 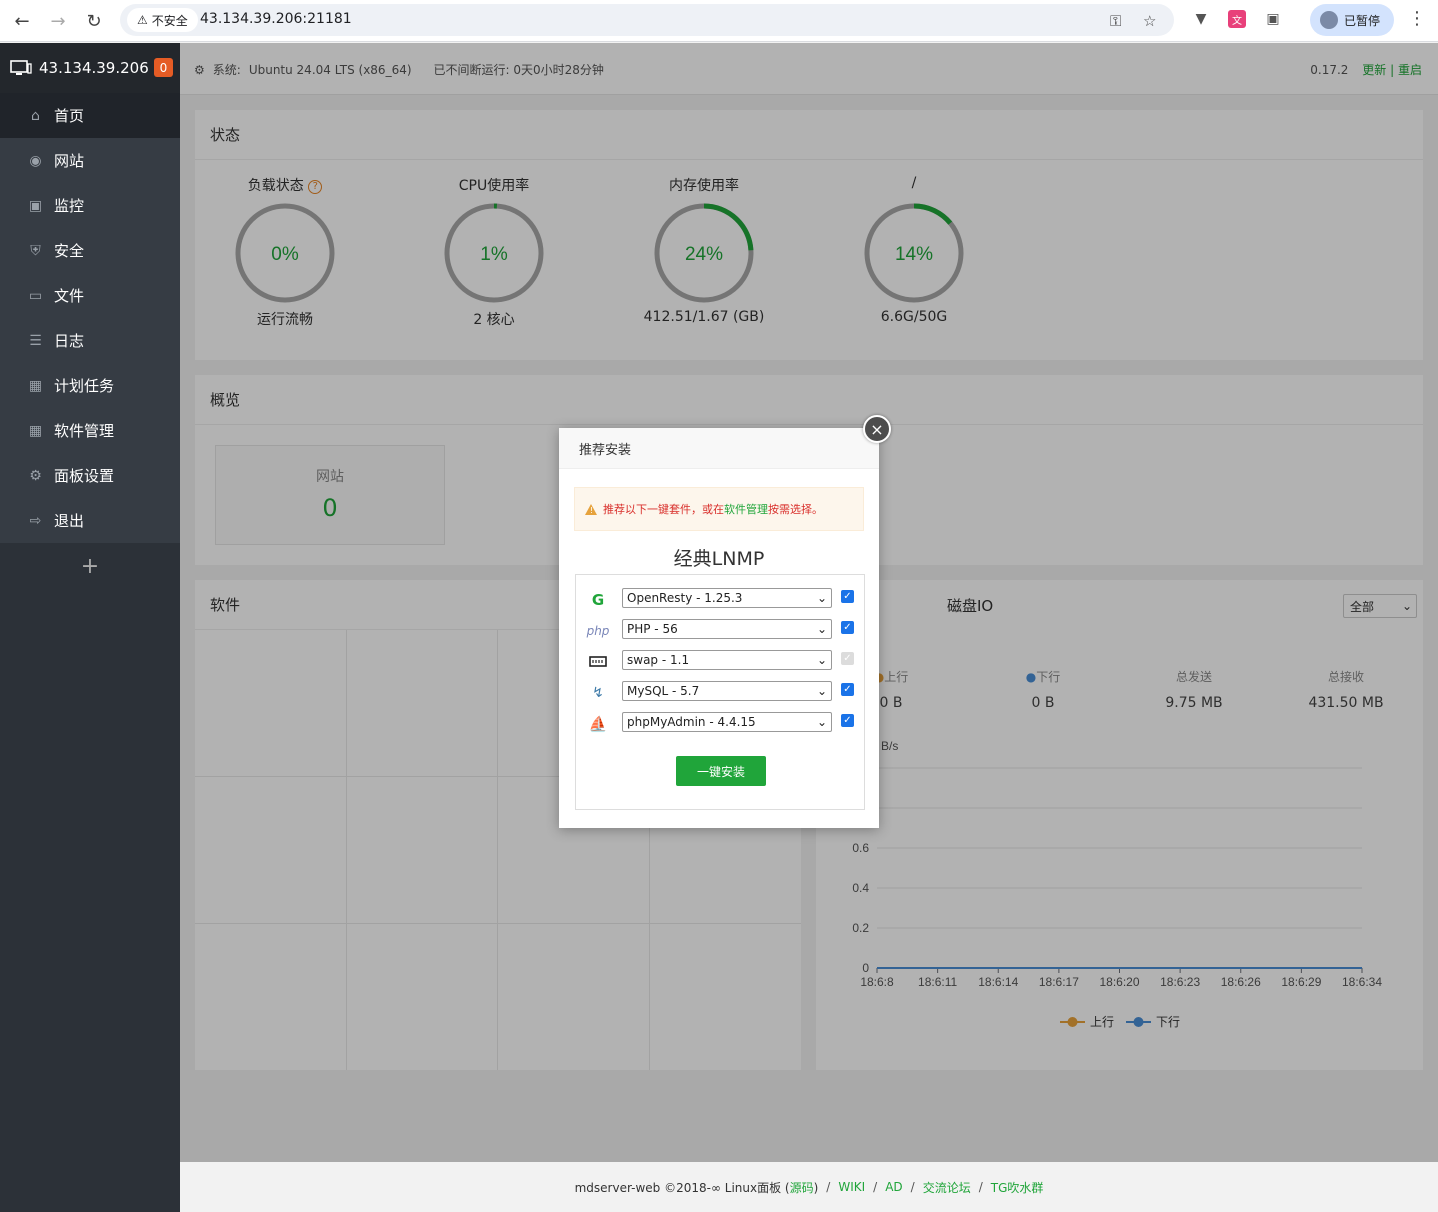 What do you see at coordinates (682, 1187) in the screenshot?
I see `footer-copyright: mdserver-web ©2018-∞ Linux面板 (` at bounding box center [682, 1187].